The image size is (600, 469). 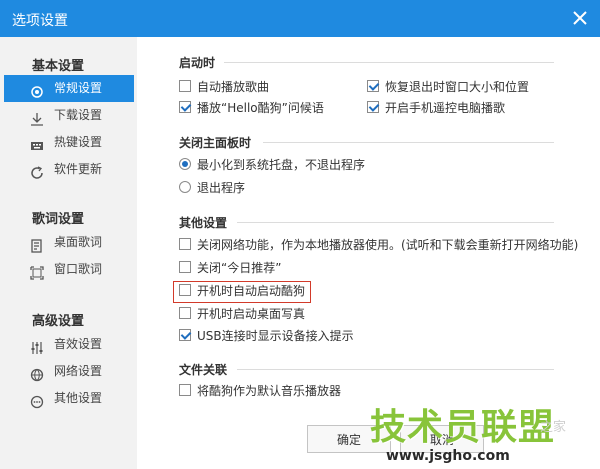 I want to click on sidebar-section-basic: 基本设置, so click(x=58, y=66).